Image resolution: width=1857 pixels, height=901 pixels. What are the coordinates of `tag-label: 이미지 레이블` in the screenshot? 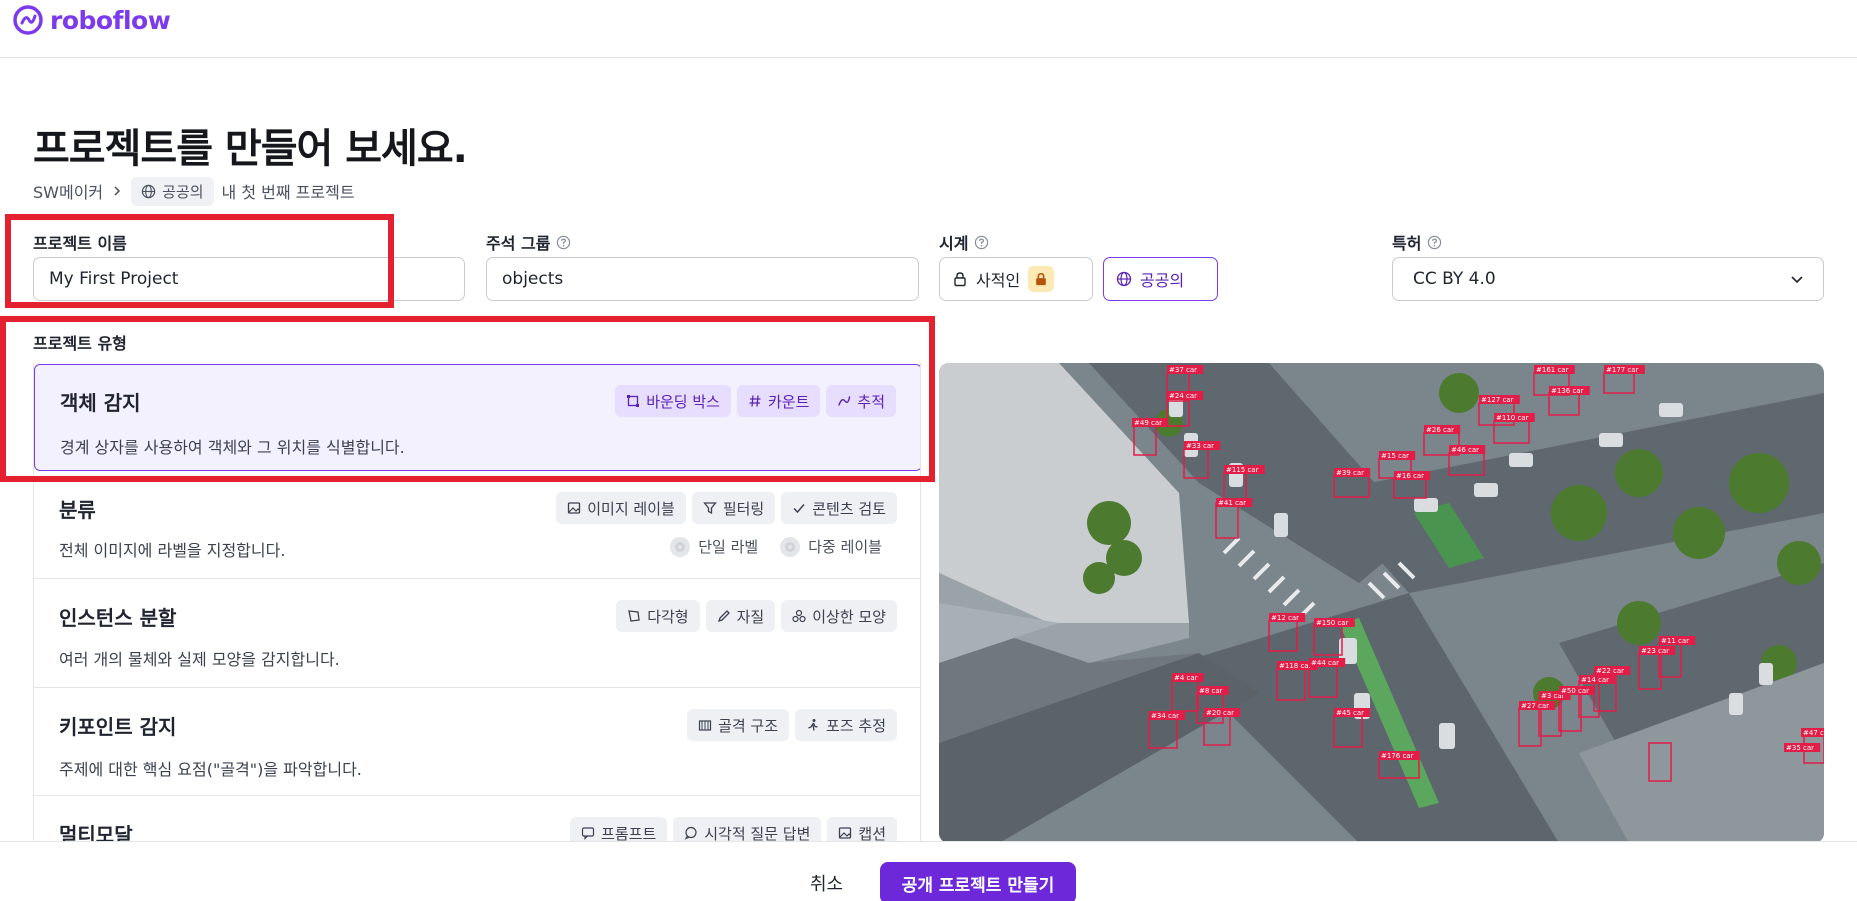 It's located at (631, 508).